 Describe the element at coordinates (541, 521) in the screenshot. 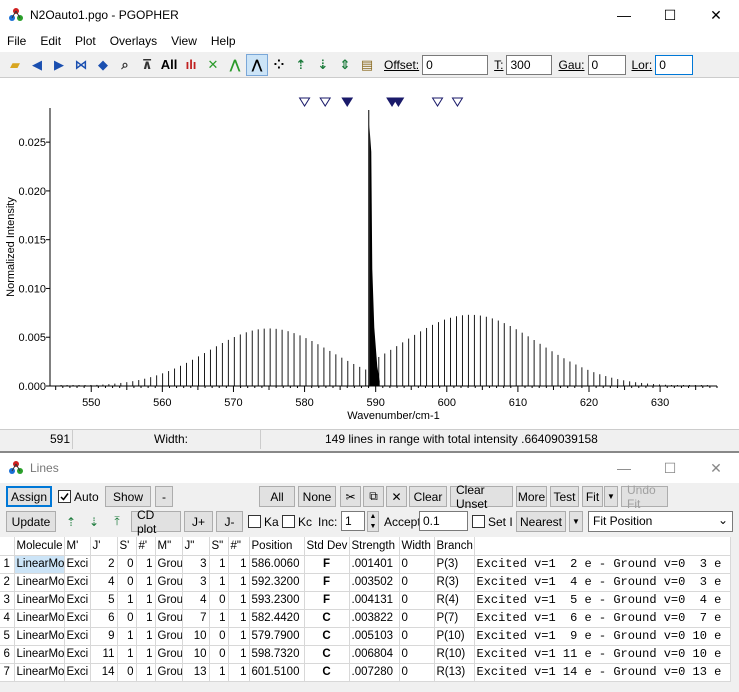

I see `nearest-button: Nearest` at that location.